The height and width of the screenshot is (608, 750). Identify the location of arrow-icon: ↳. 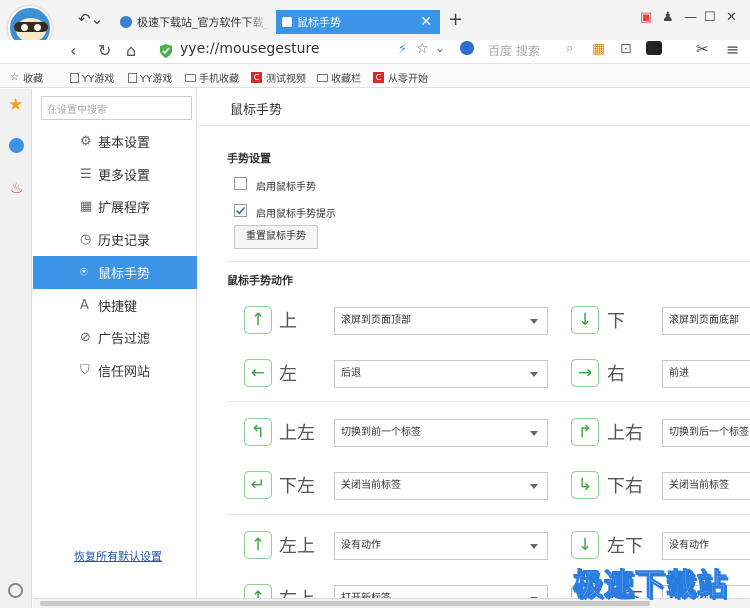
(585, 485).